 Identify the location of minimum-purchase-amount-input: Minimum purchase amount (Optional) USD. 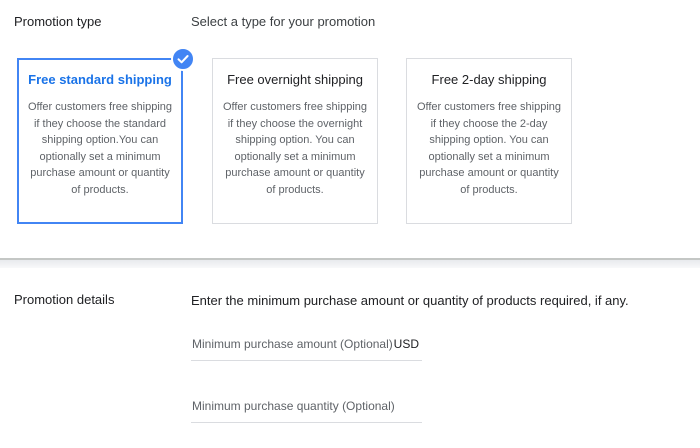
(306, 344).